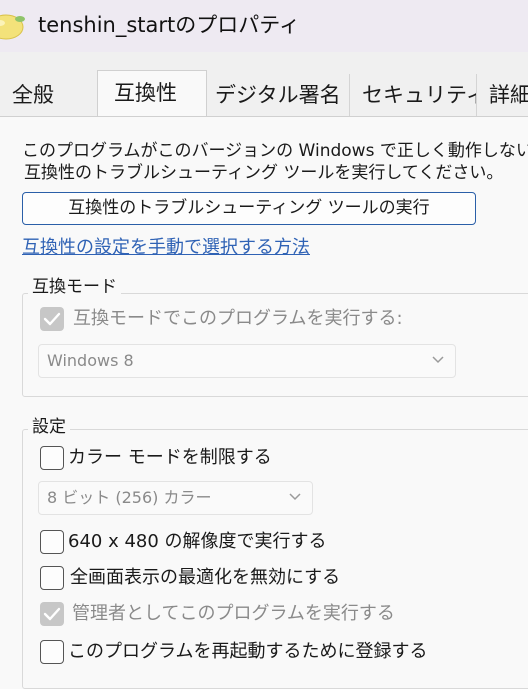 This screenshot has height=689, width=528. What do you see at coordinates (233, 613) in the screenshot?
I see `run-as-admin-label: 管理者としてこのプログラムを実行する` at bounding box center [233, 613].